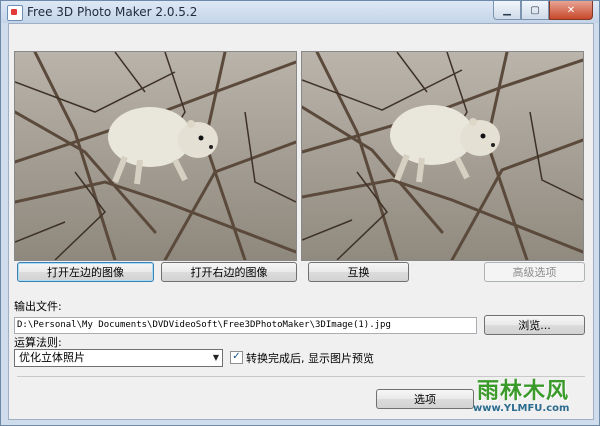  I want to click on maximize-icon: ▢, so click(535, 10).